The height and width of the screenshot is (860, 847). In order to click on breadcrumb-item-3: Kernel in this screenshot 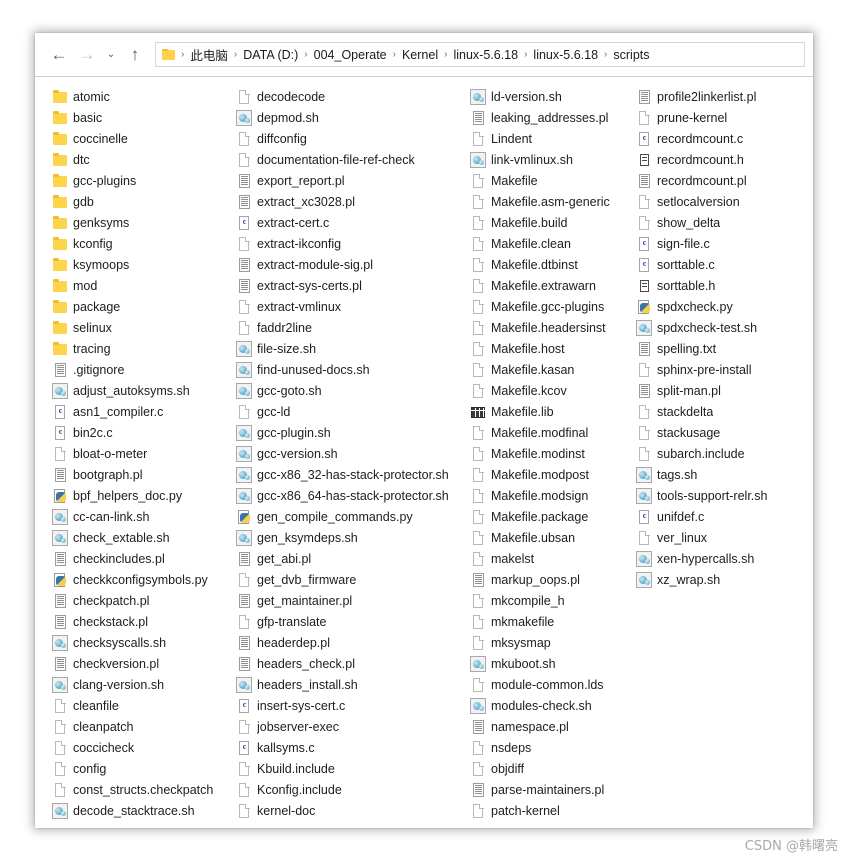, I will do `click(420, 55)`.